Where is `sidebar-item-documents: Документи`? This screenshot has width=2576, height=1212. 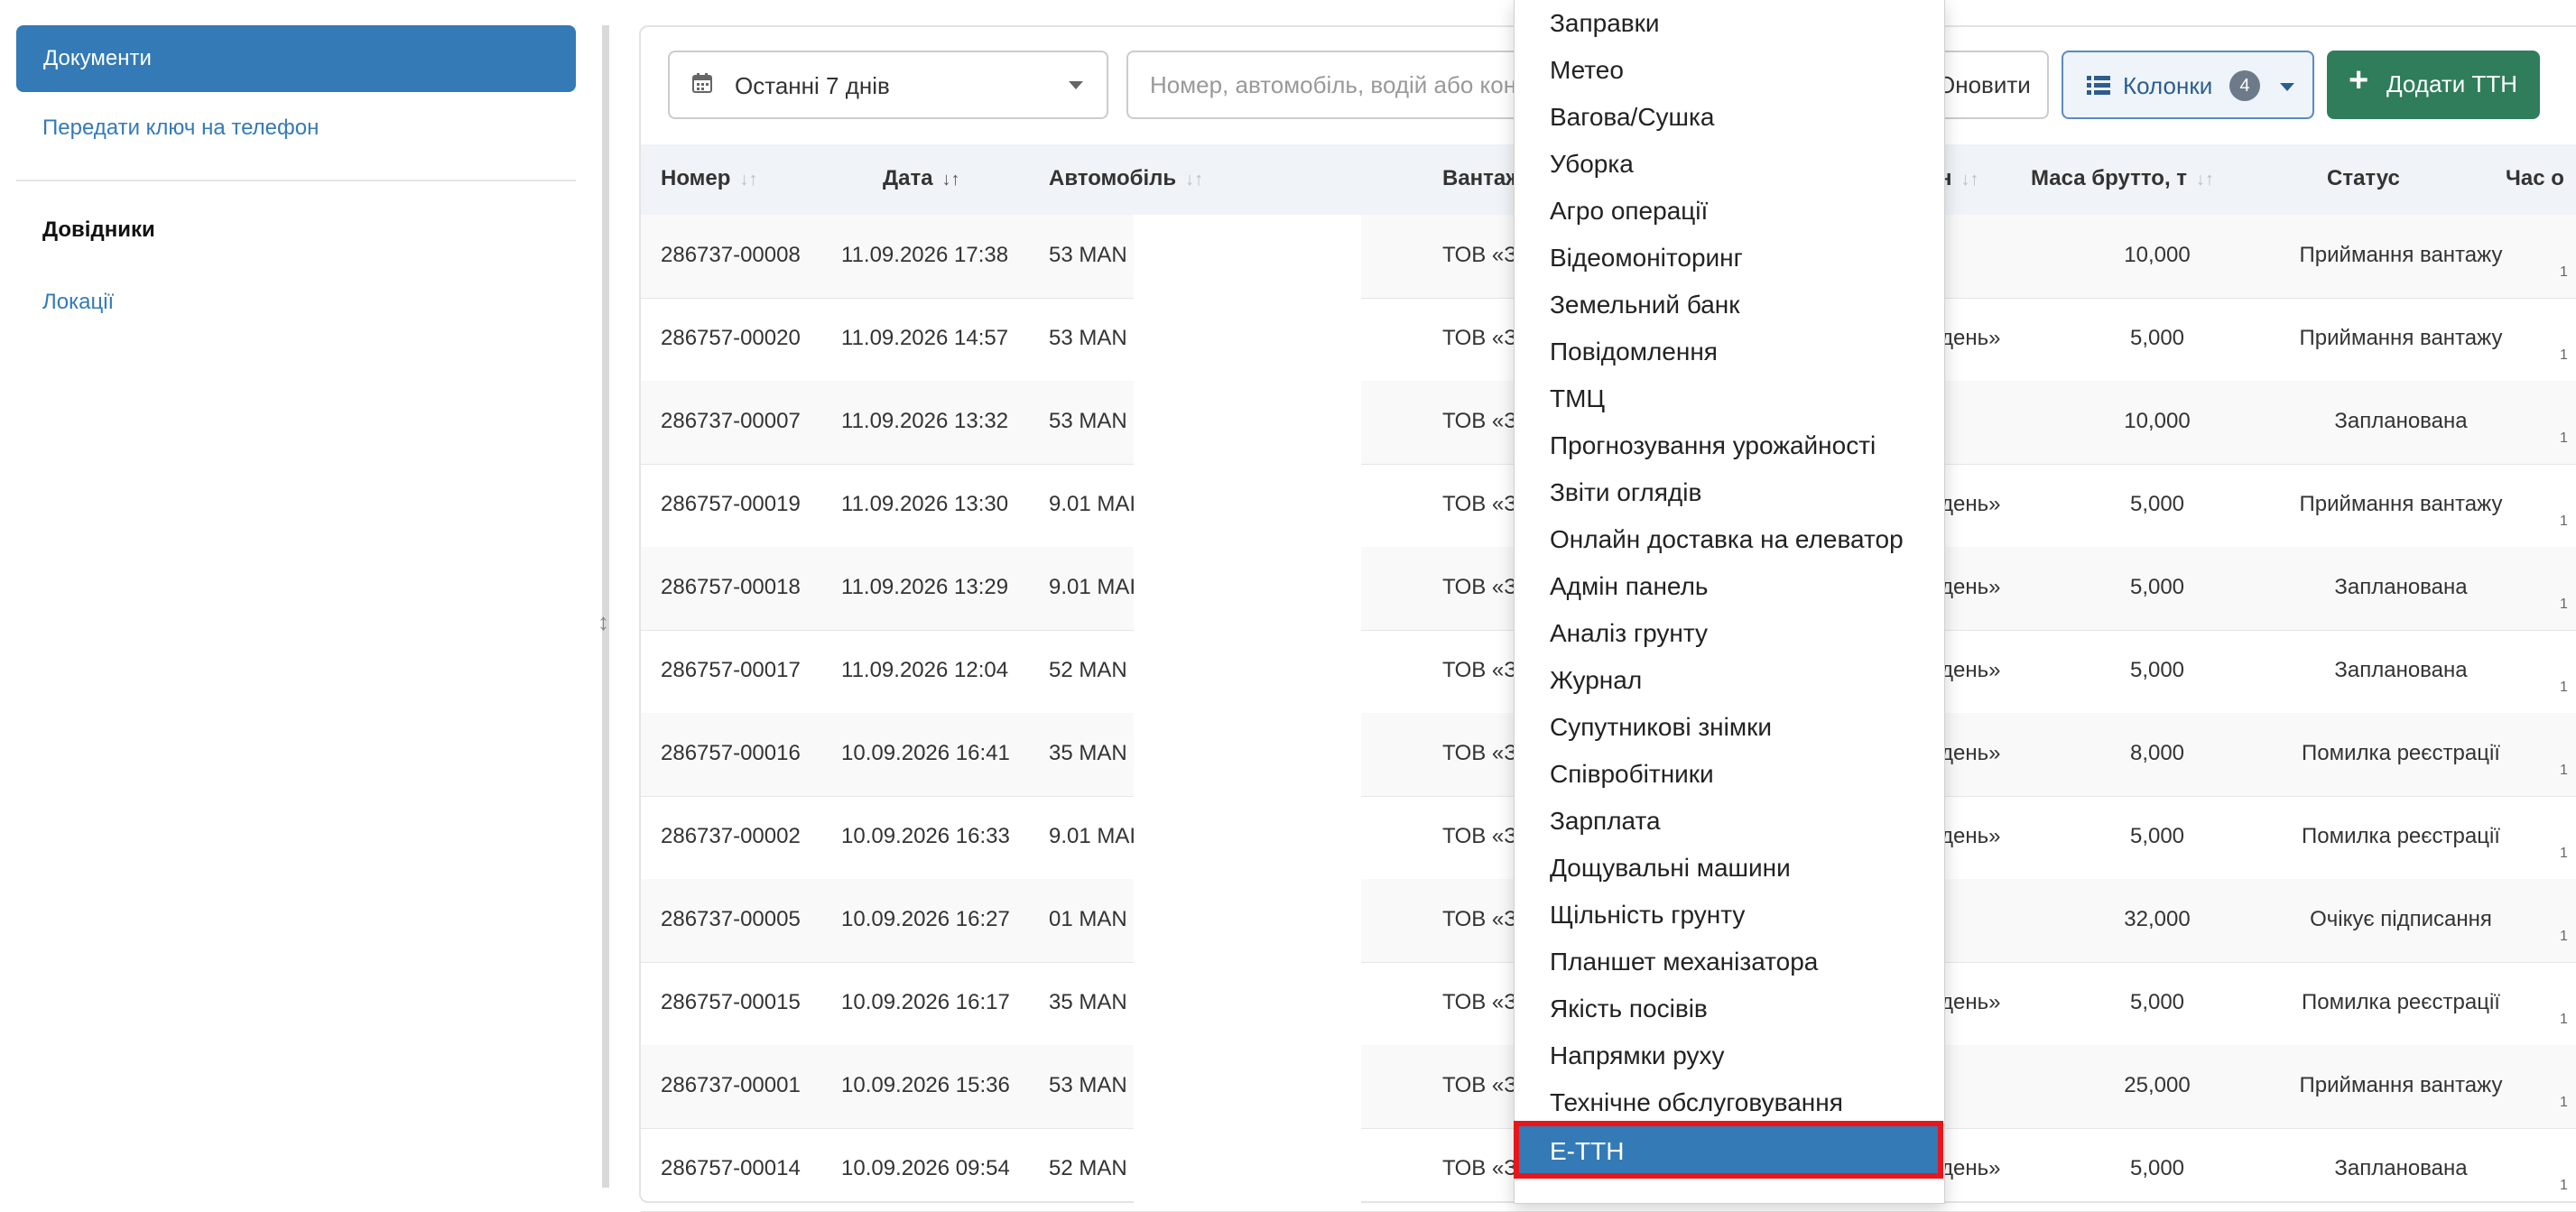
sidebar-item-documents: Документи is located at coordinates (296, 58).